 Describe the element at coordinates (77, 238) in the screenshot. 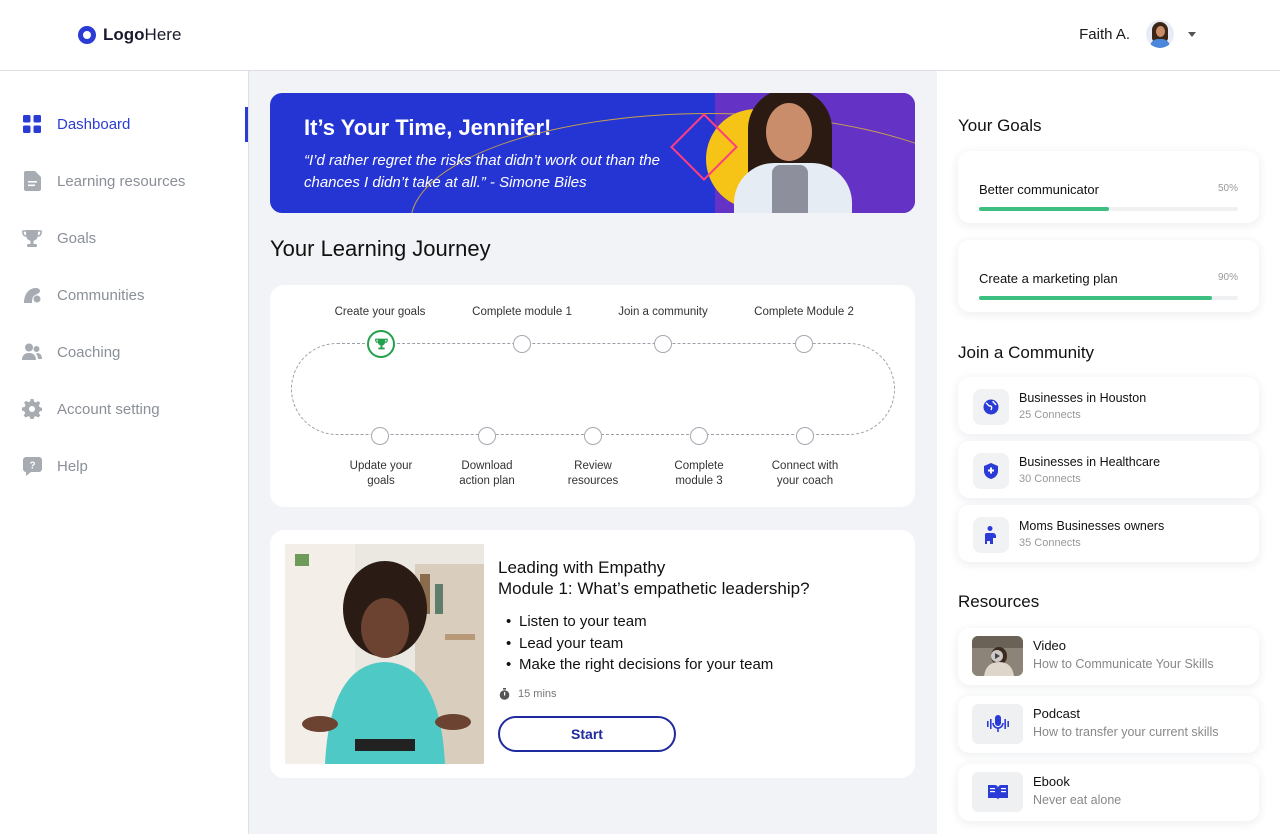

I see `sidebar-item-label: Goals` at that location.